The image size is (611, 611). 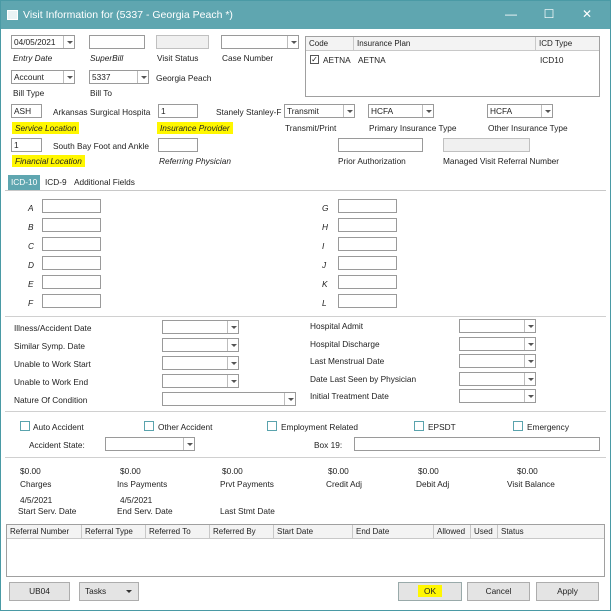 I want to click on tab-additional-fields: Additional Fields, so click(x=104, y=182).